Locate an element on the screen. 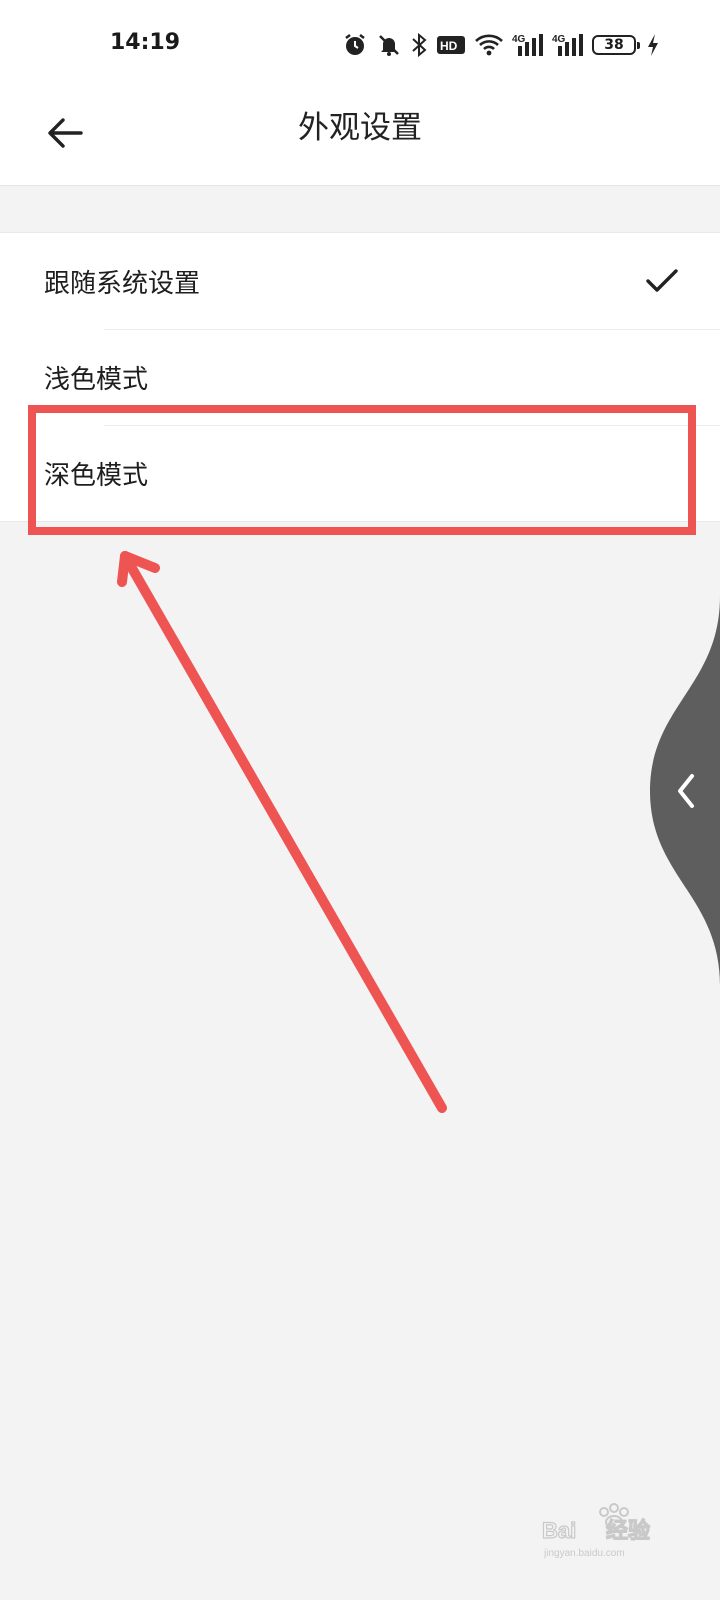  option-label: 跟随系统设置 is located at coordinates (122, 283).